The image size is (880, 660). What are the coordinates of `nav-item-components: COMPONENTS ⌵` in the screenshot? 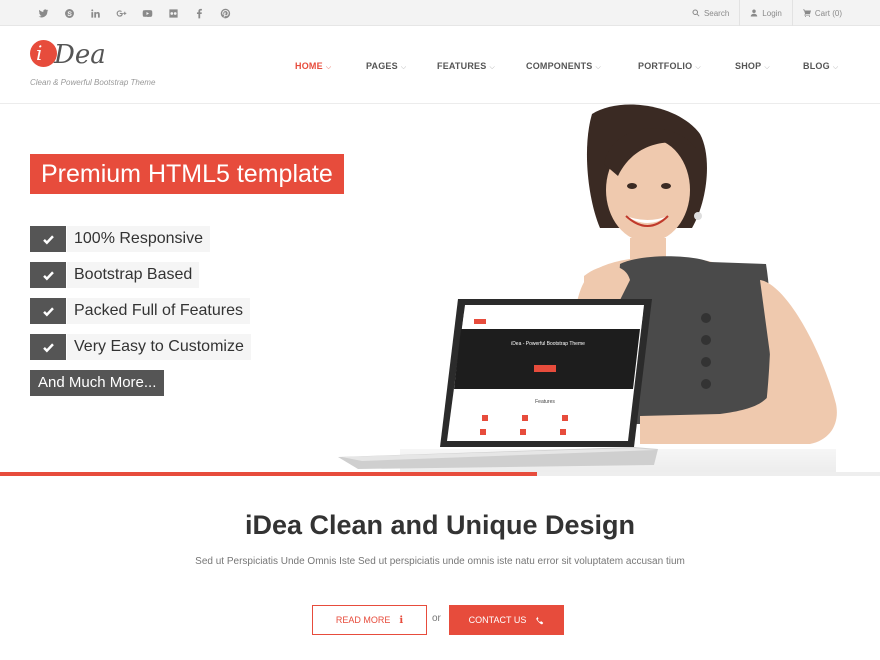 It's located at (563, 66).